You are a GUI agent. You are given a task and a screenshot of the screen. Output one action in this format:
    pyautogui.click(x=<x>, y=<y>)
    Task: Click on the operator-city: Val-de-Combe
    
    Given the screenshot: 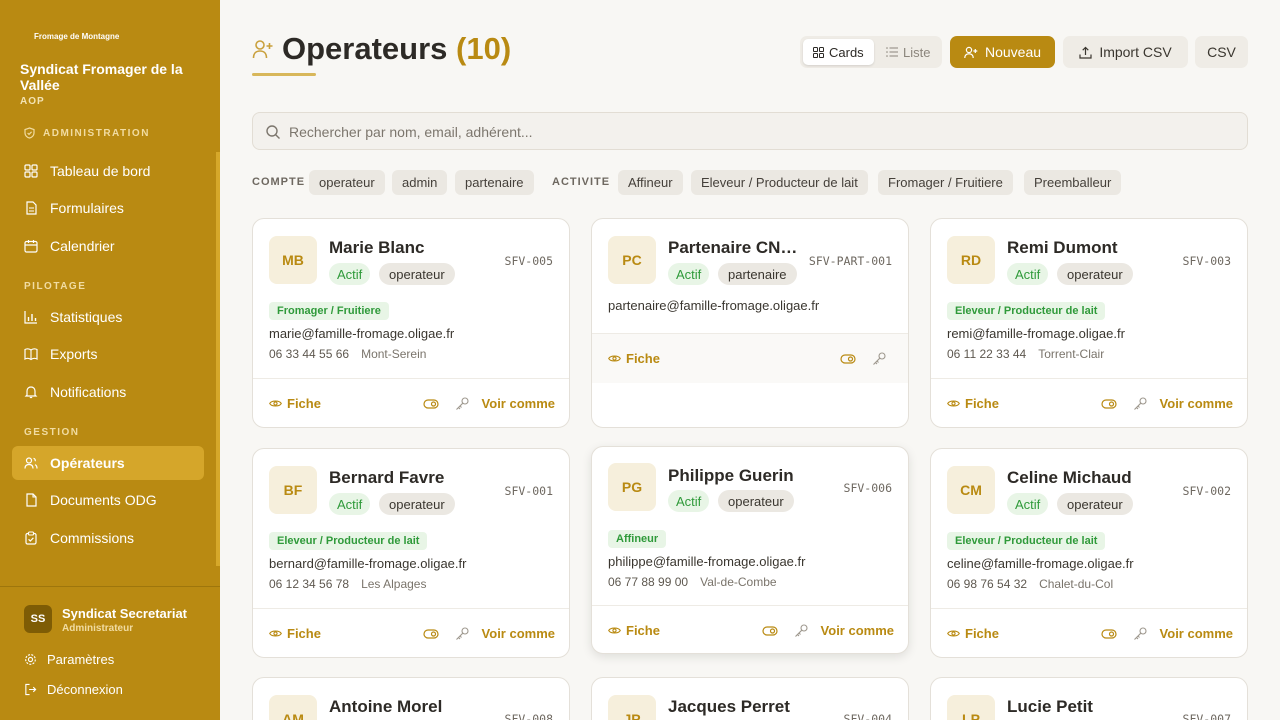 What is the action you would take?
    pyautogui.click(x=738, y=582)
    